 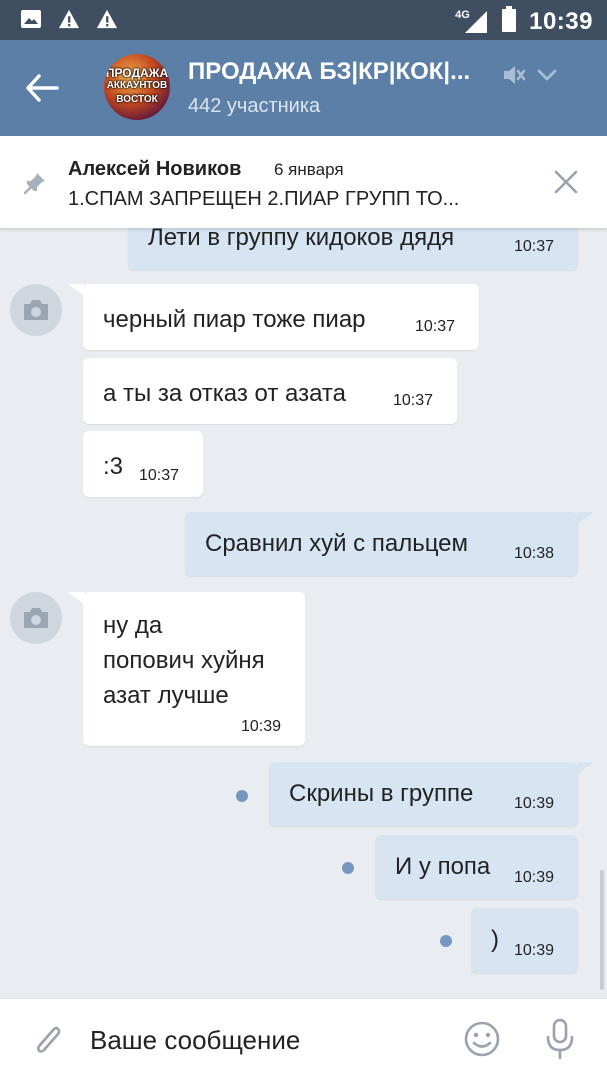 I want to click on pinned-author: Алексей Новиков, so click(x=155, y=169).